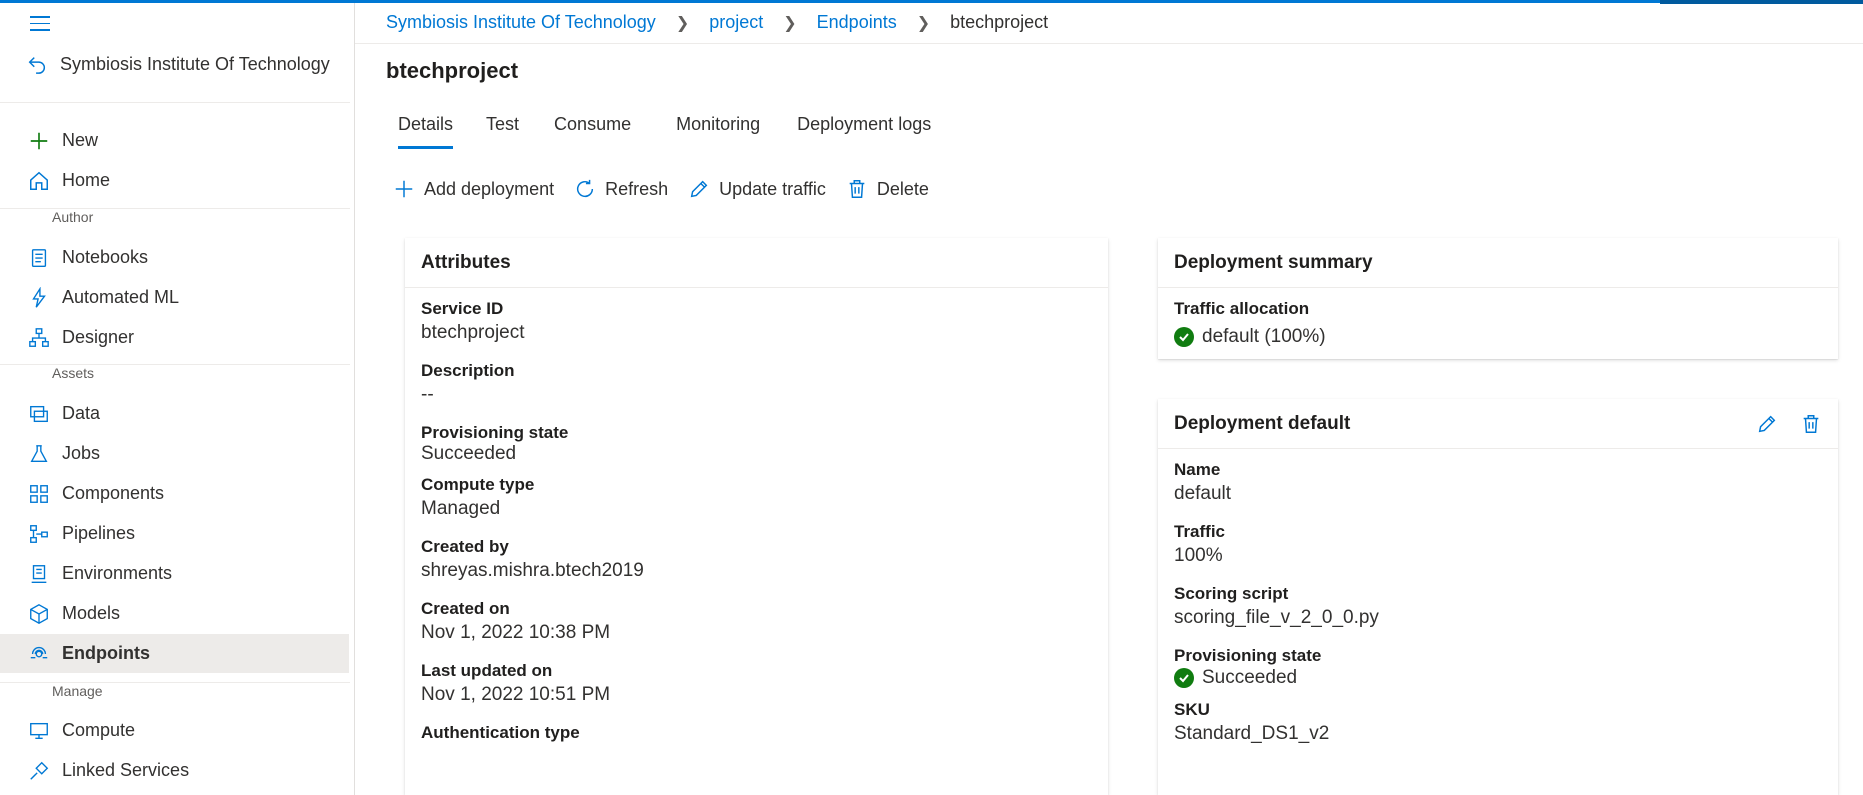  Describe the element at coordinates (39, 181) in the screenshot. I see `home-icon` at that location.